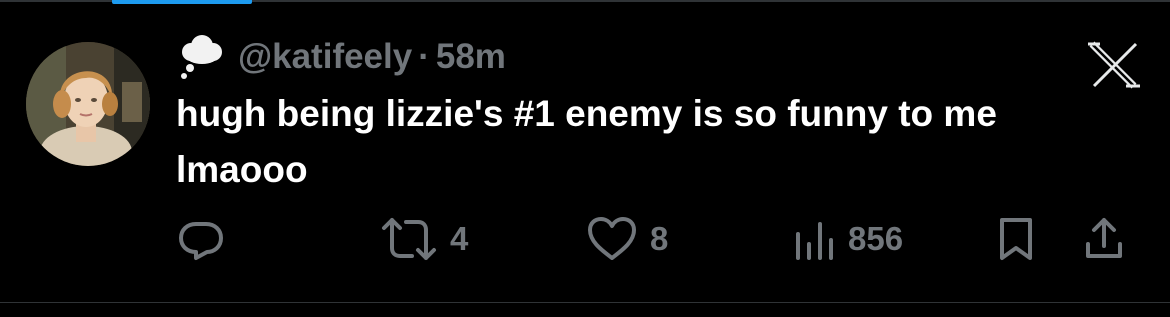  I want to click on user-handle: @katifeely, so click(325, 57).